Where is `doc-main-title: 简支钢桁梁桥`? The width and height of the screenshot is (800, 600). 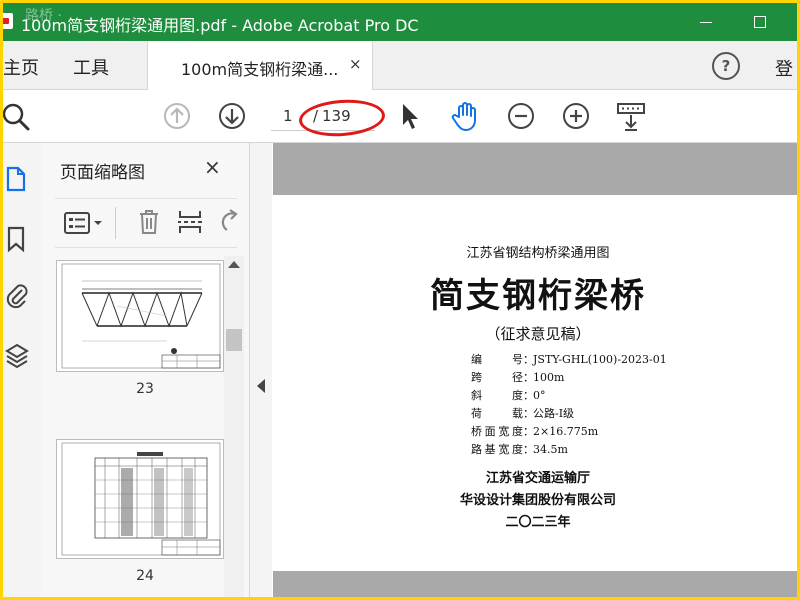 doc-main-title: 简支钢桁梁桥 is located at coordinates (538, 296).